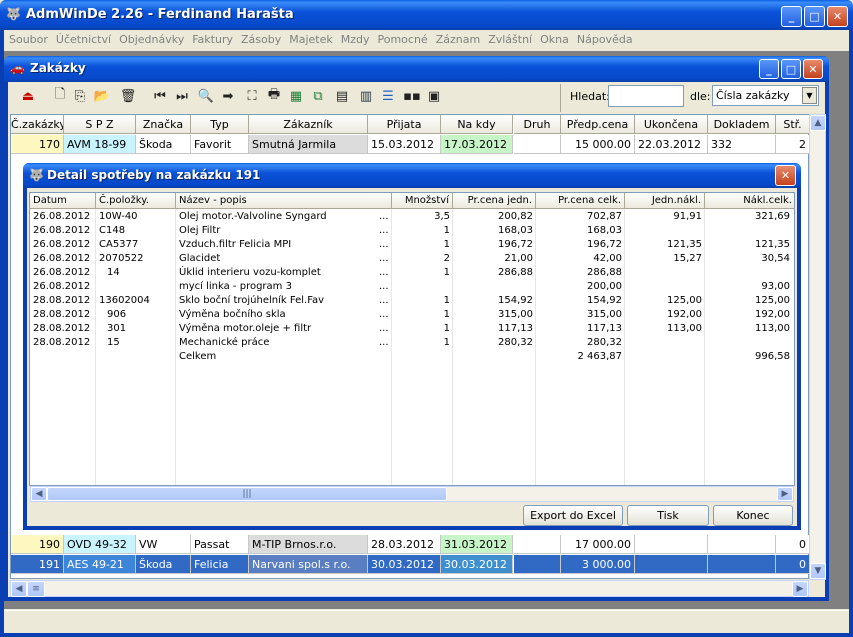  I want to click on child-maximize-button: □, so click(791, 69).